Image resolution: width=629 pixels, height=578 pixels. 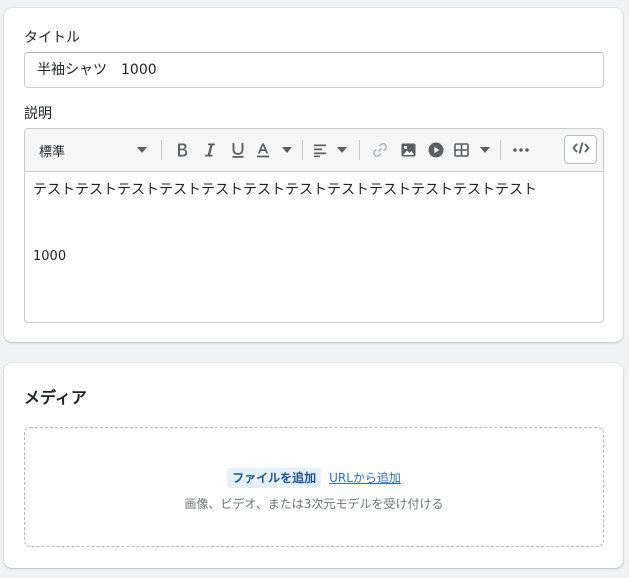 What do you see at coordinates (274, 150) in the screenshot?
I see `text-color-button` at bounding box center [274, 150].